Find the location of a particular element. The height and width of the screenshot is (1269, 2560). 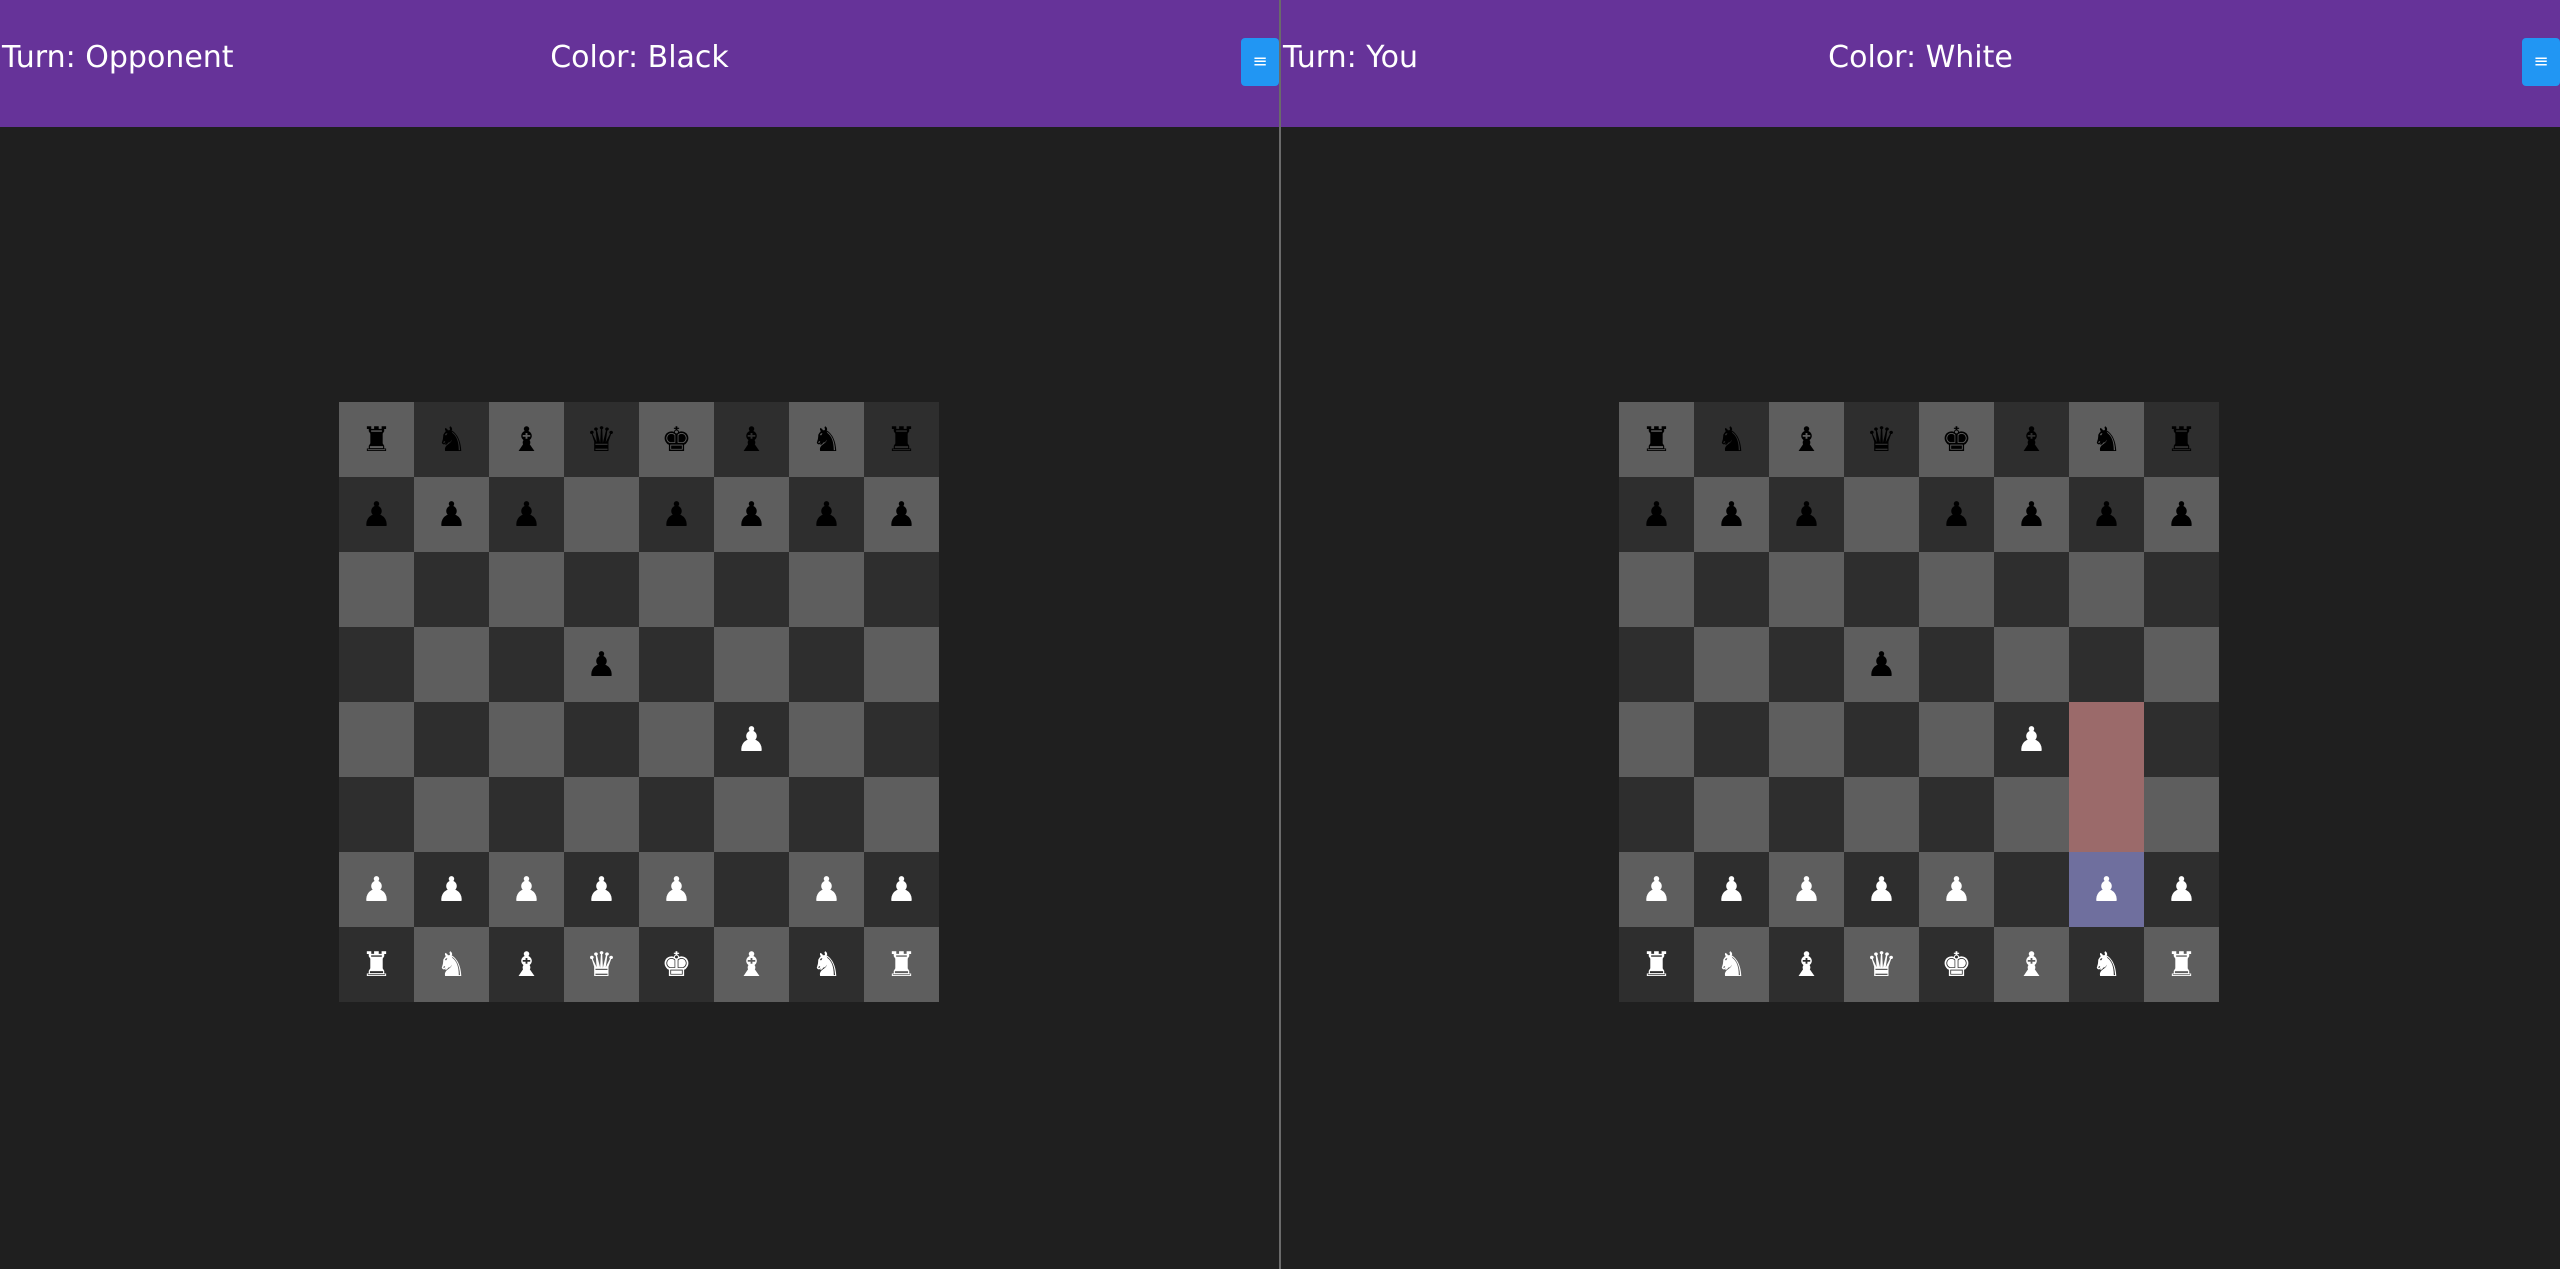

menu-button: ≡ is located at coordinates (1260, 62).